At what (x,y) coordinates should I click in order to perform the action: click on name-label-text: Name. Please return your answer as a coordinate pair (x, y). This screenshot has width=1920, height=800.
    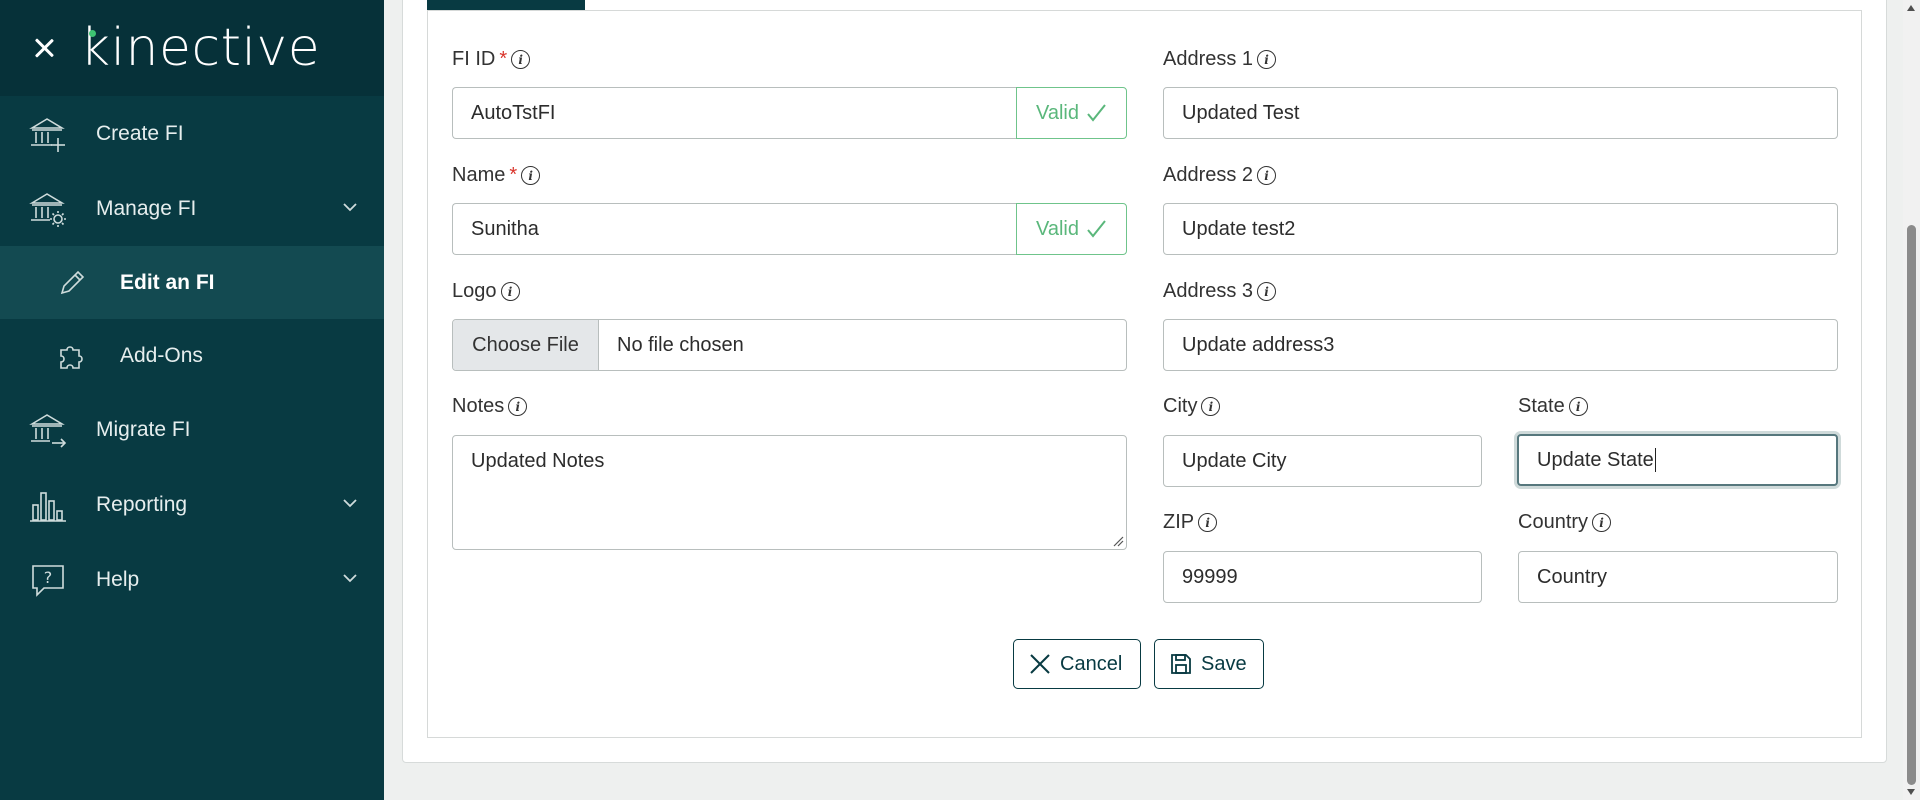
    Looking at the image, I should click on (479, 175).